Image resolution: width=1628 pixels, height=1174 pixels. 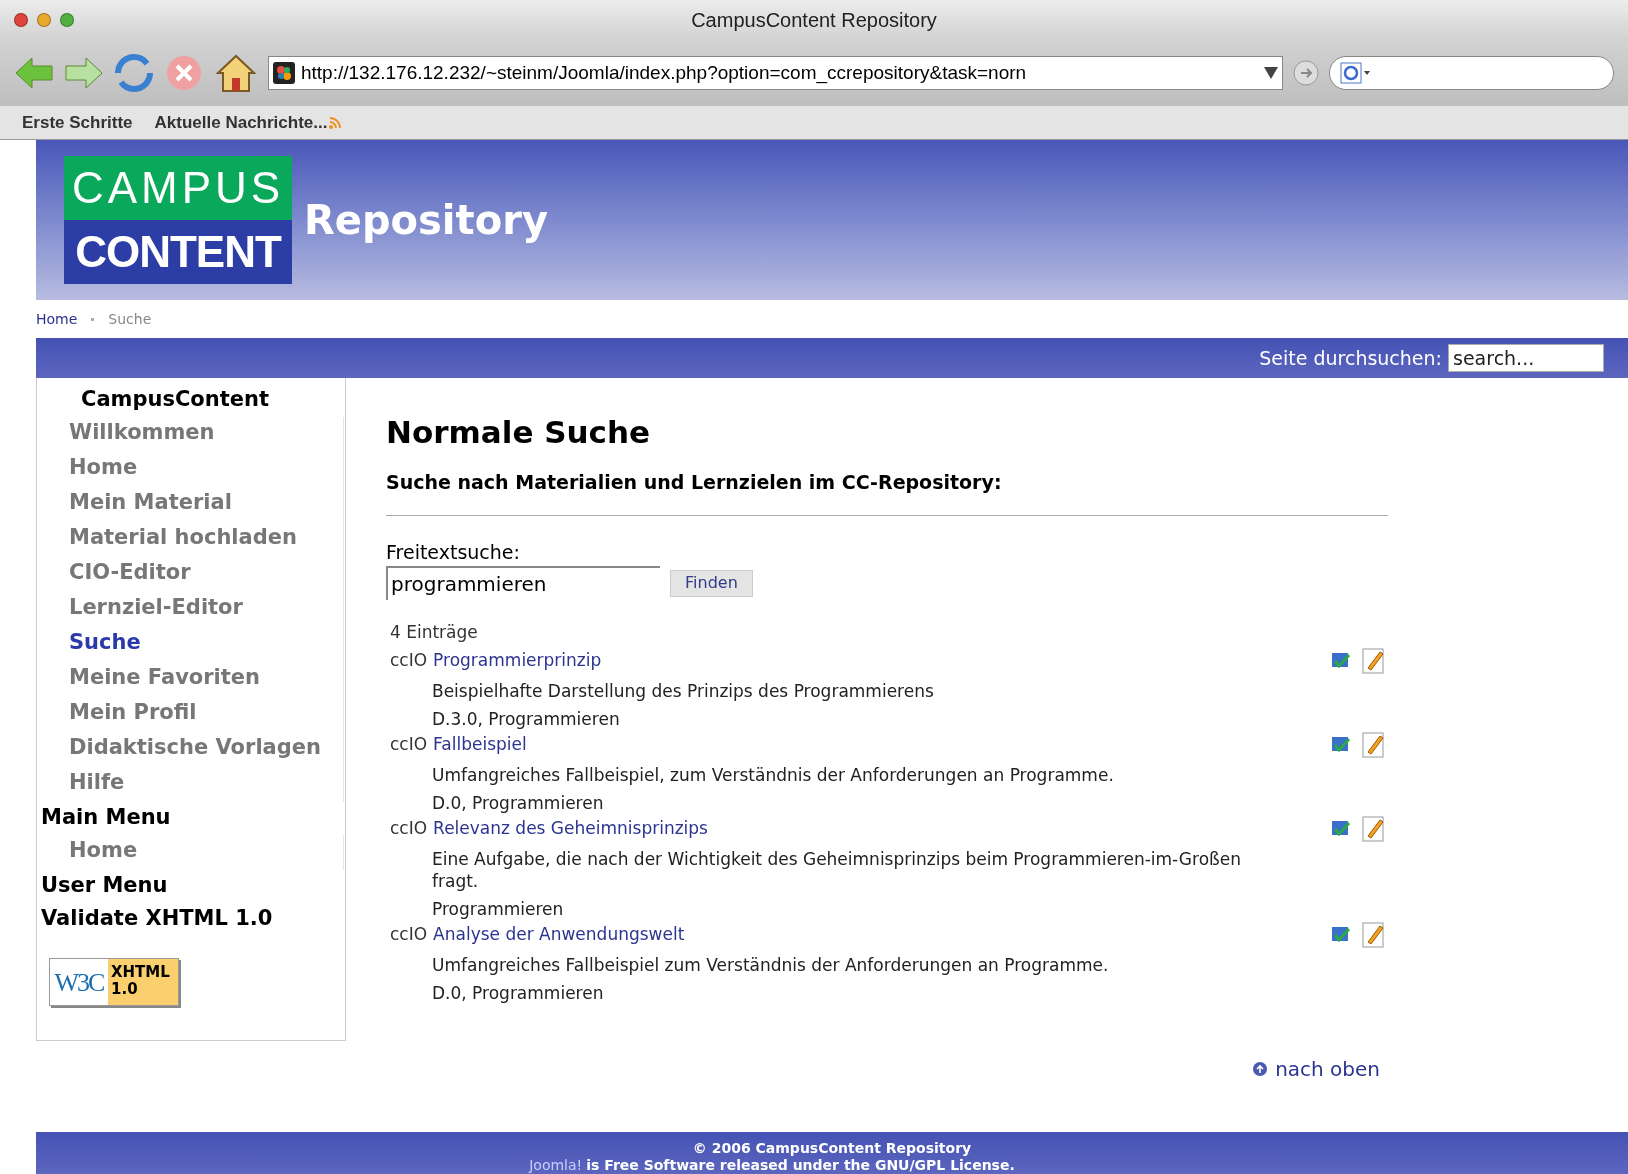 What do you see at coordinates (1471, 73) in the screenshot?
I see `search-engine-field` at bounding box center [1471, 73].